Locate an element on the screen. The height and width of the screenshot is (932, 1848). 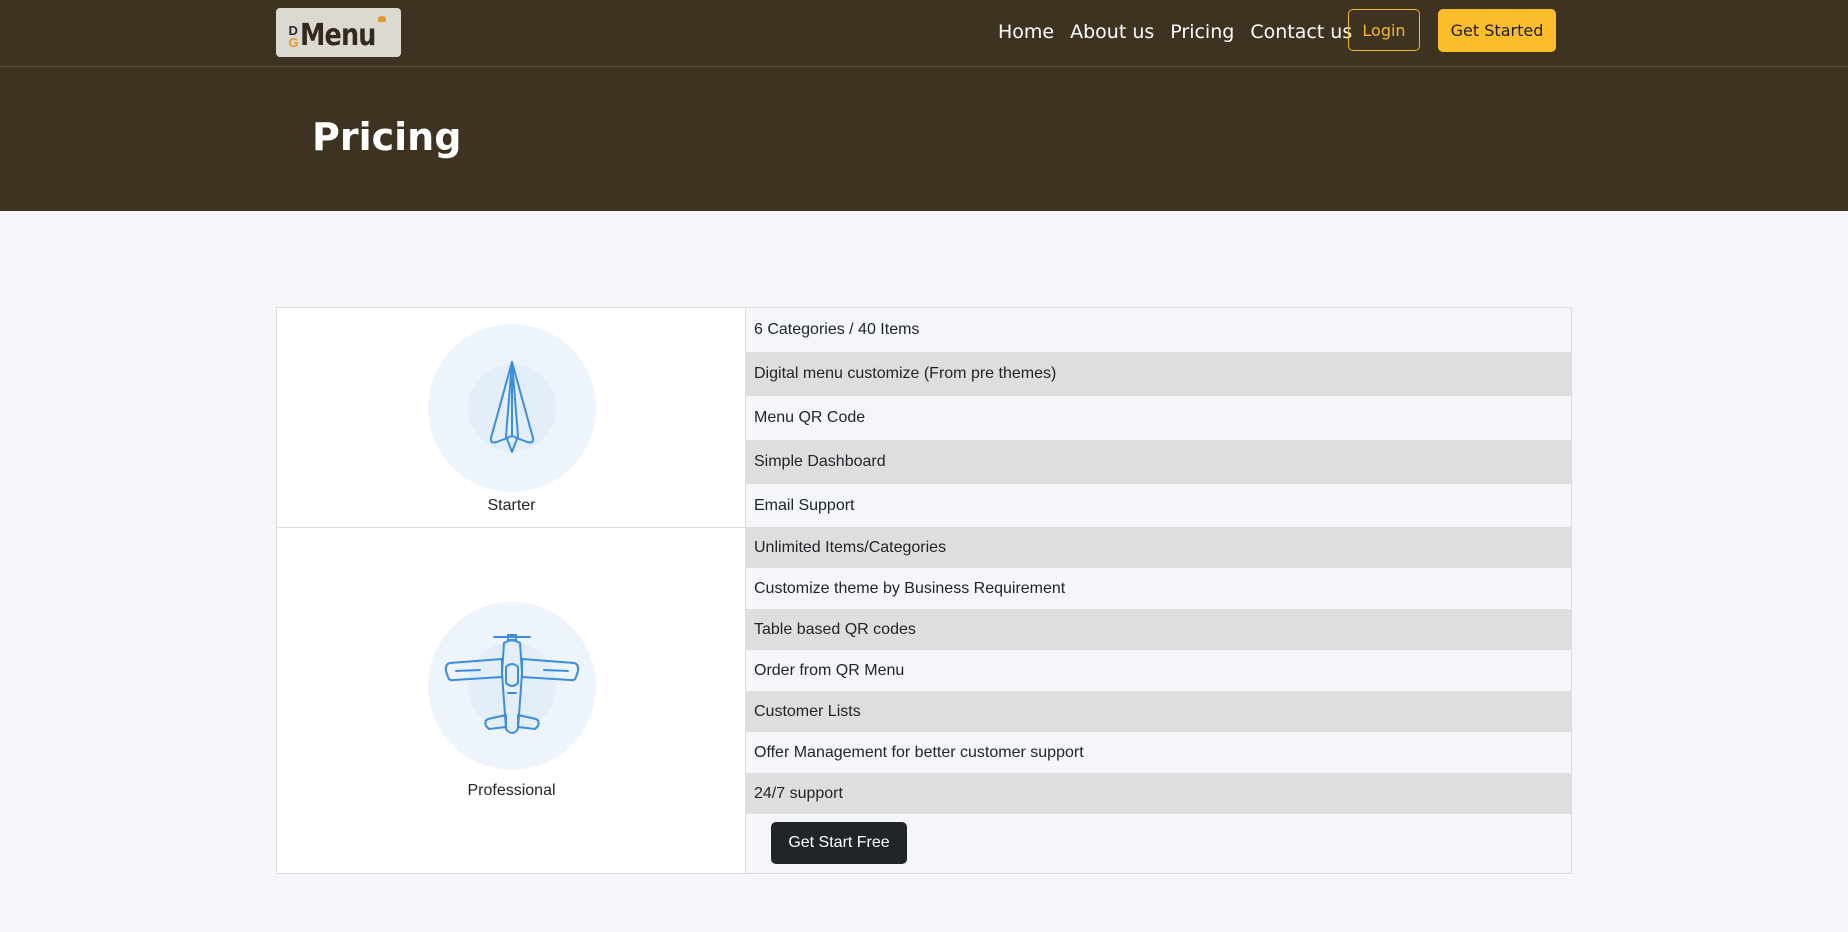
get-start-free-button: Get Start Free is located at coordinates (839, 843).